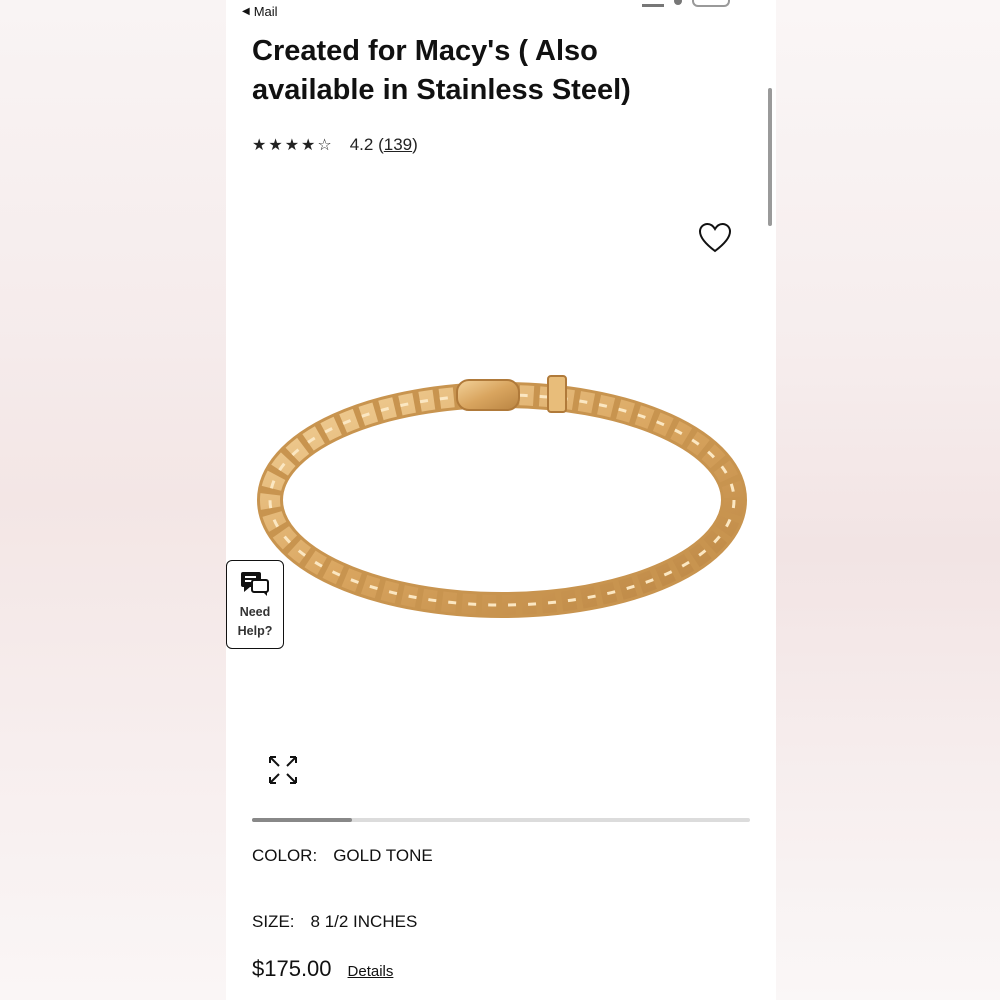  I want to click on price-row: $175.00 Details, so click(322, 969).